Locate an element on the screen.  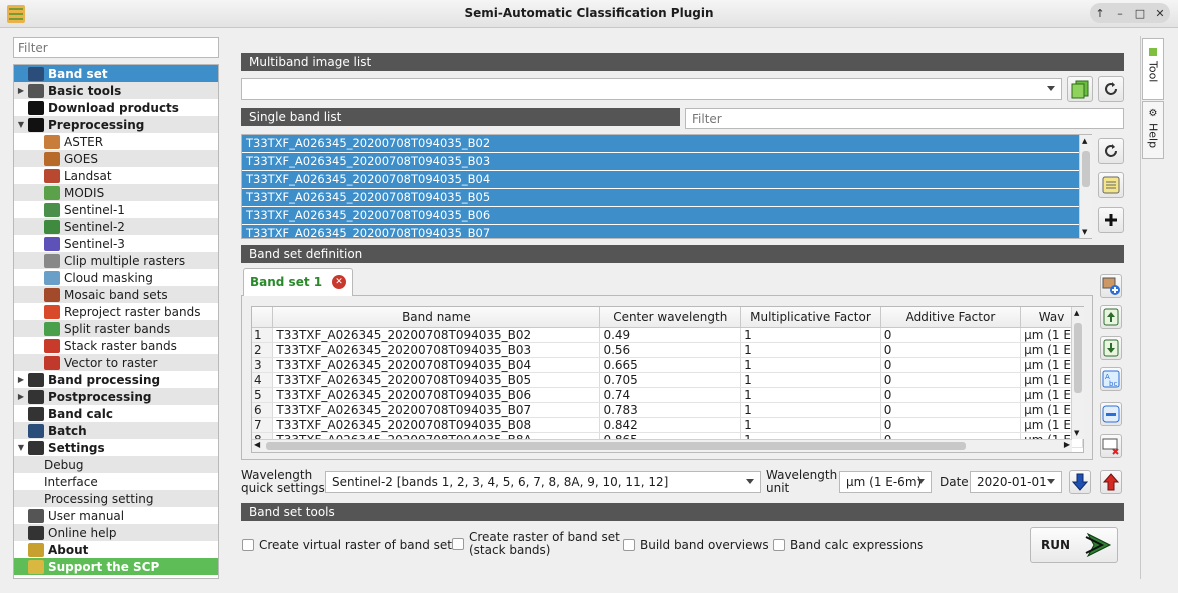
tab-tool: Tool is located at coordinates (1153, 69).